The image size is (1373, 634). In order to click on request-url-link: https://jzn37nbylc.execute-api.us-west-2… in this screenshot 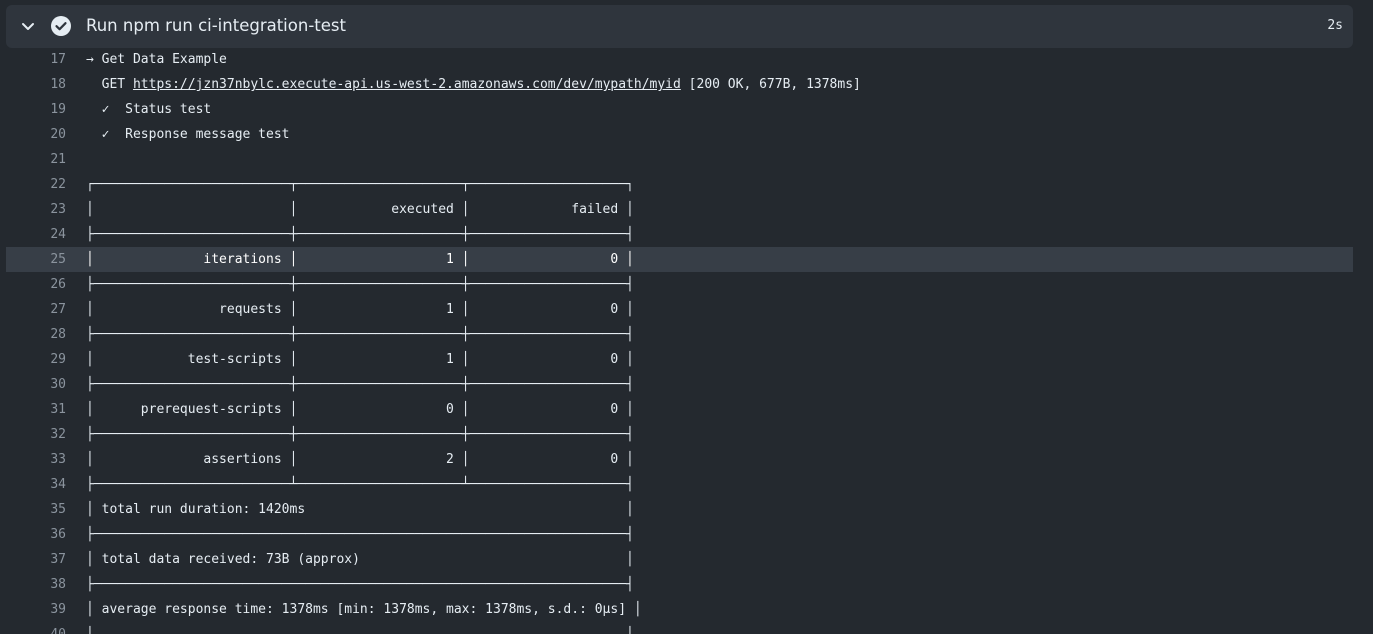, I will do `click(407, 84)`.